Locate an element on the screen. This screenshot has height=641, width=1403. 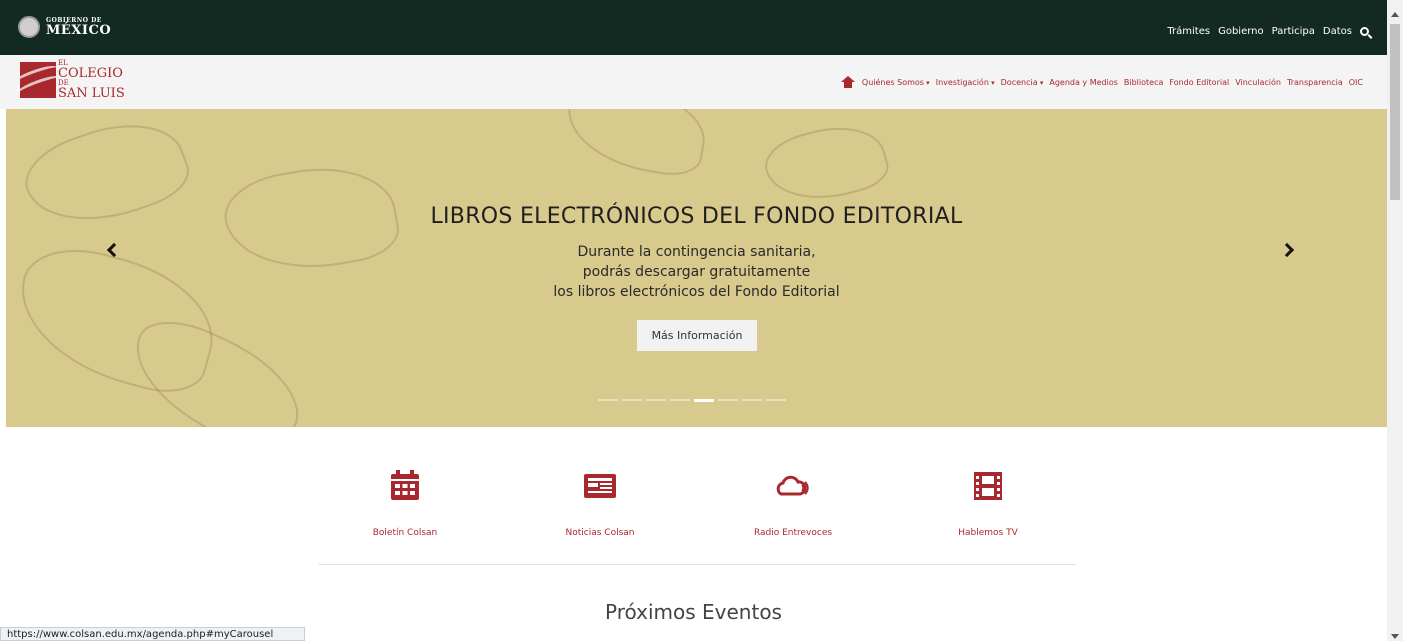
film-icon is located at coordinates (988, 486).